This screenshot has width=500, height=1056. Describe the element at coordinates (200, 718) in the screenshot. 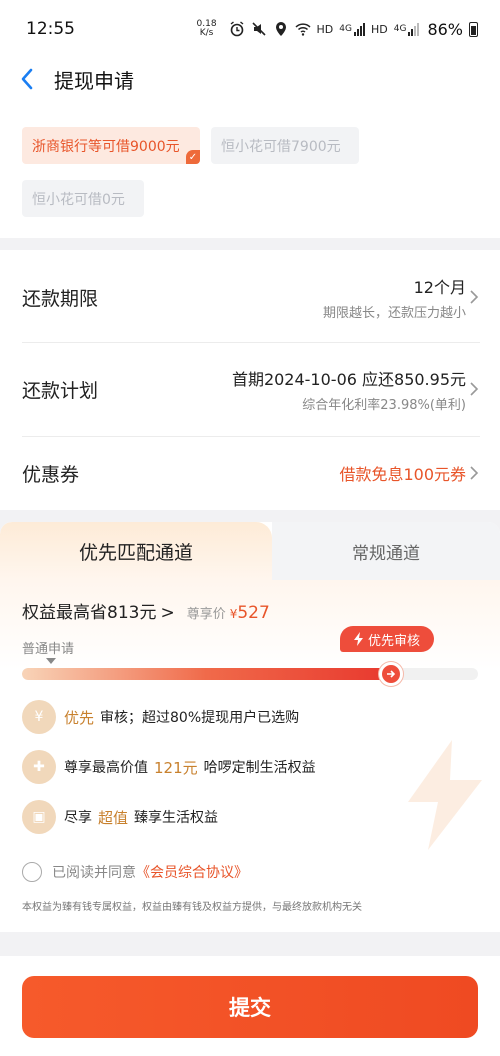

I see `benefit-post: 审核；超过80%提现用户已选购` at that location.